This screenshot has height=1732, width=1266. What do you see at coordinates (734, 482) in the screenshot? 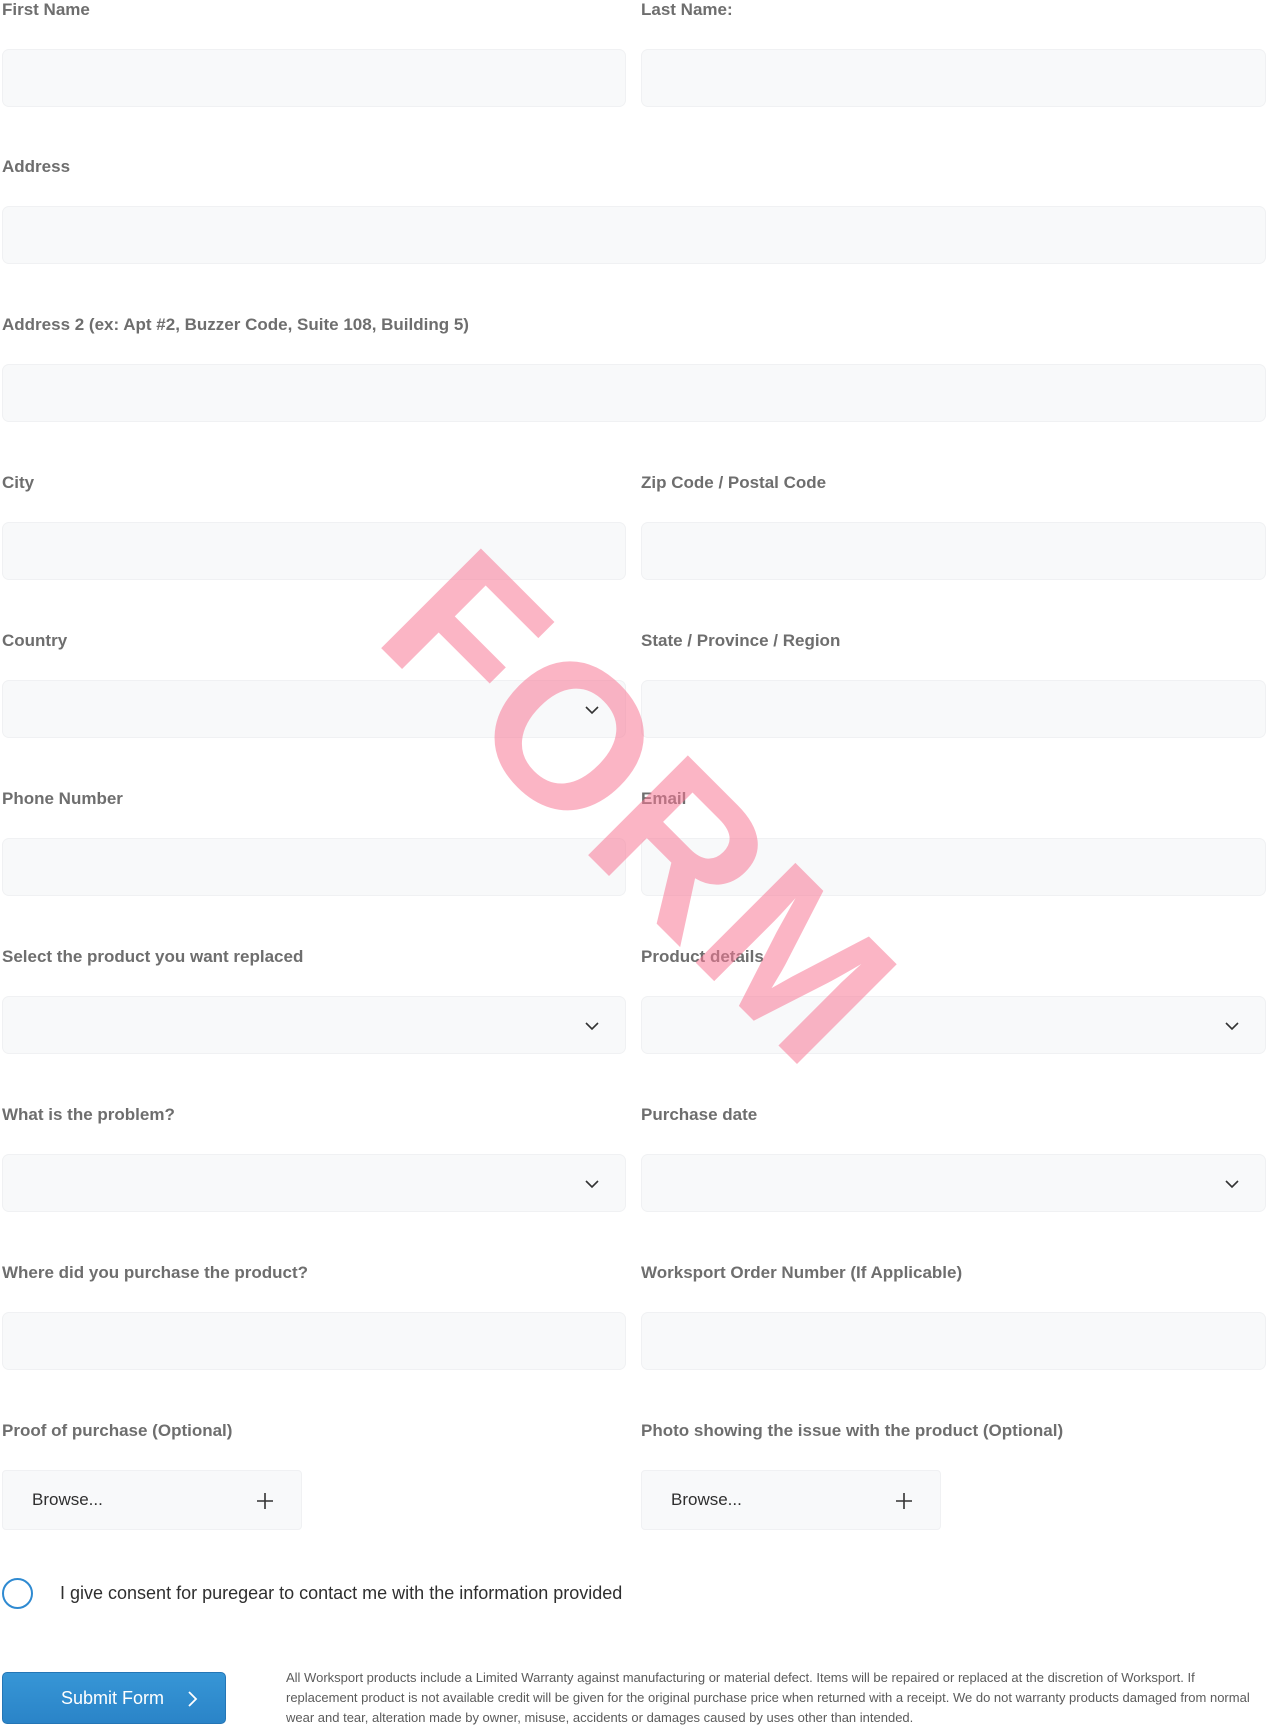
I see `zip-label: Zip Code / Postal Code` at bounding box center [734, 482].